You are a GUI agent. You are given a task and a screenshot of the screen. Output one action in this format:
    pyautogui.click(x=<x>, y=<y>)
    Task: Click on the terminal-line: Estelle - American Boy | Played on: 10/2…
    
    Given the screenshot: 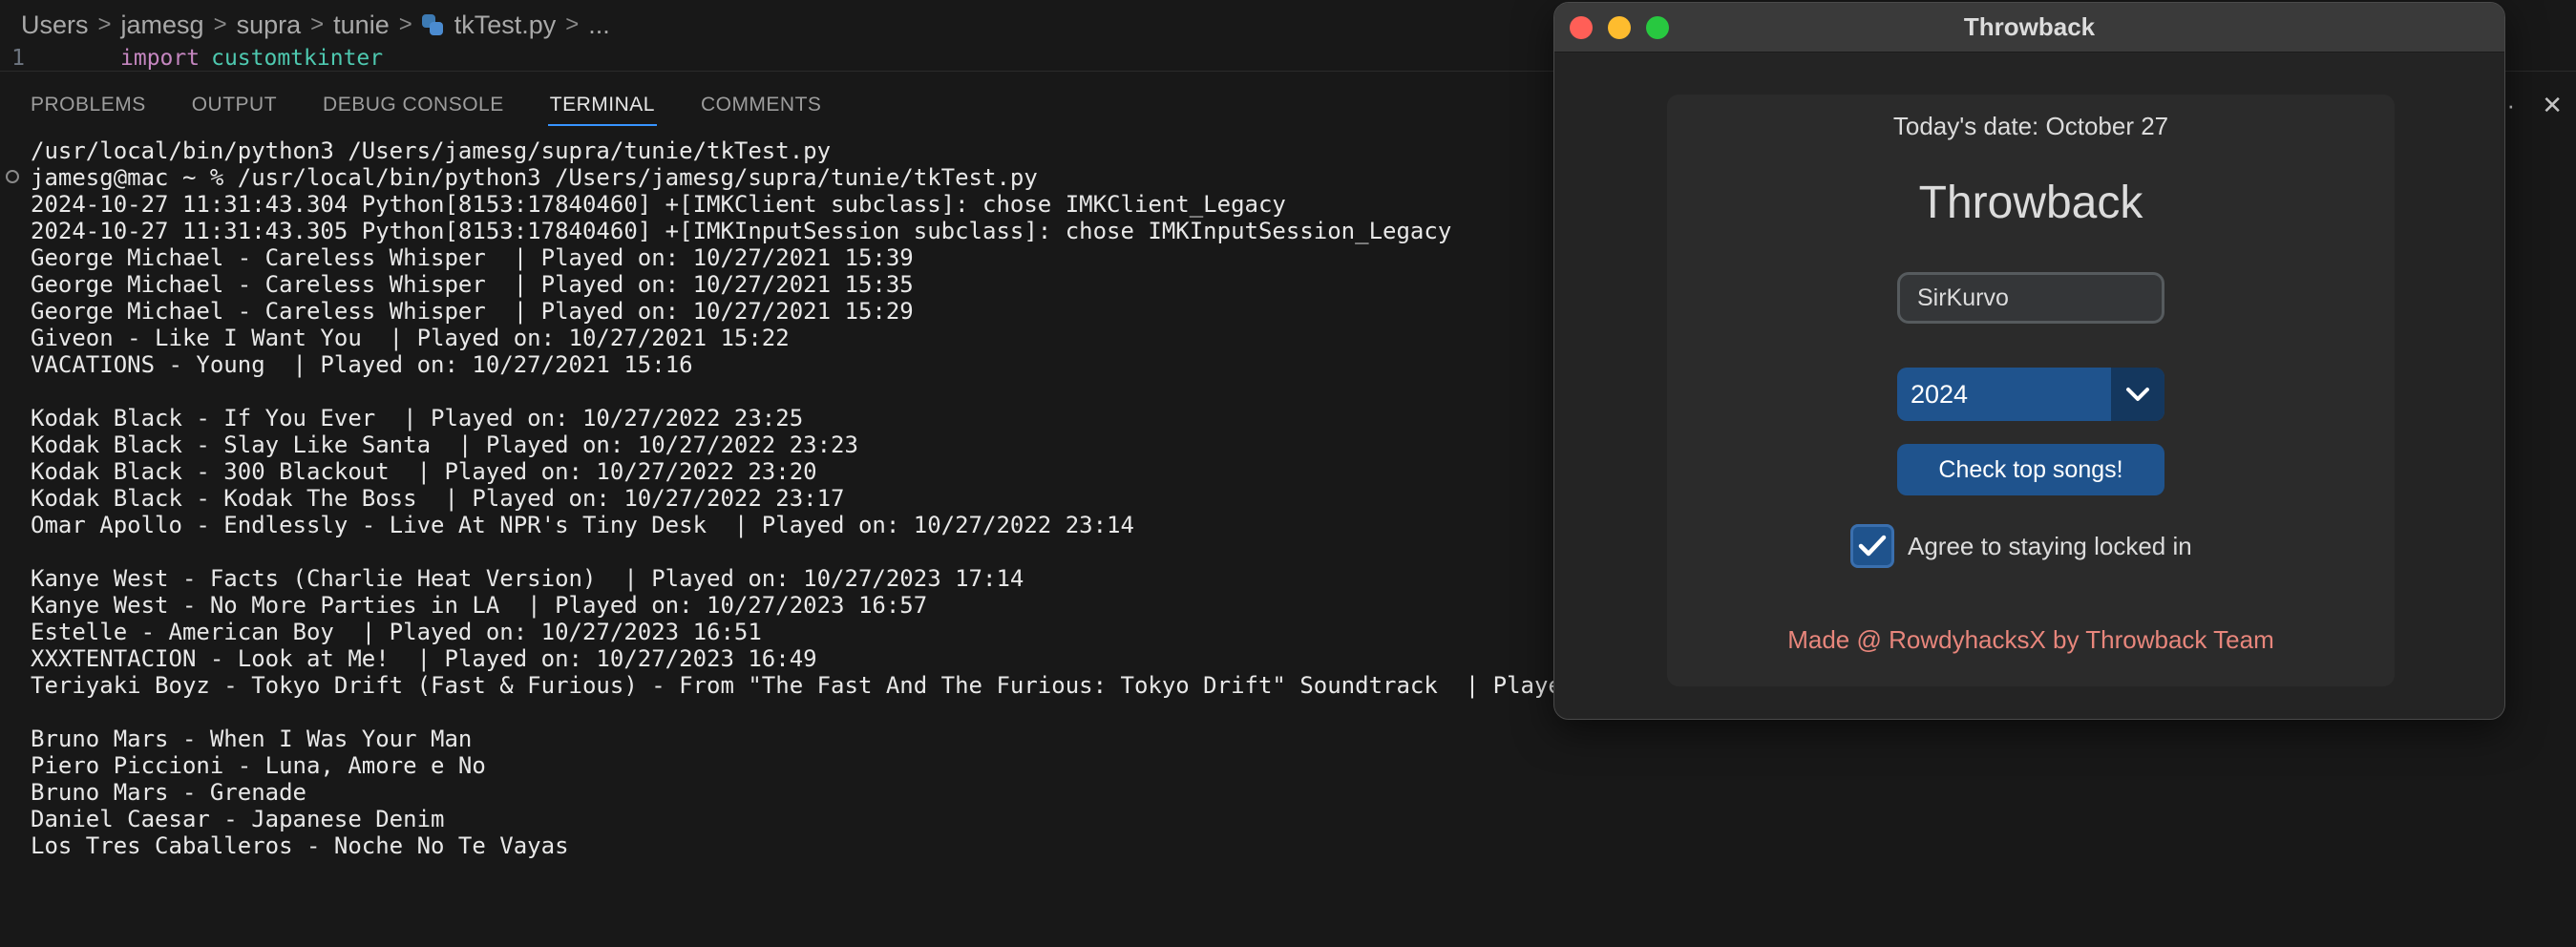 What is the action you would take?
    pyautogui.click(x=396, y=632)
    